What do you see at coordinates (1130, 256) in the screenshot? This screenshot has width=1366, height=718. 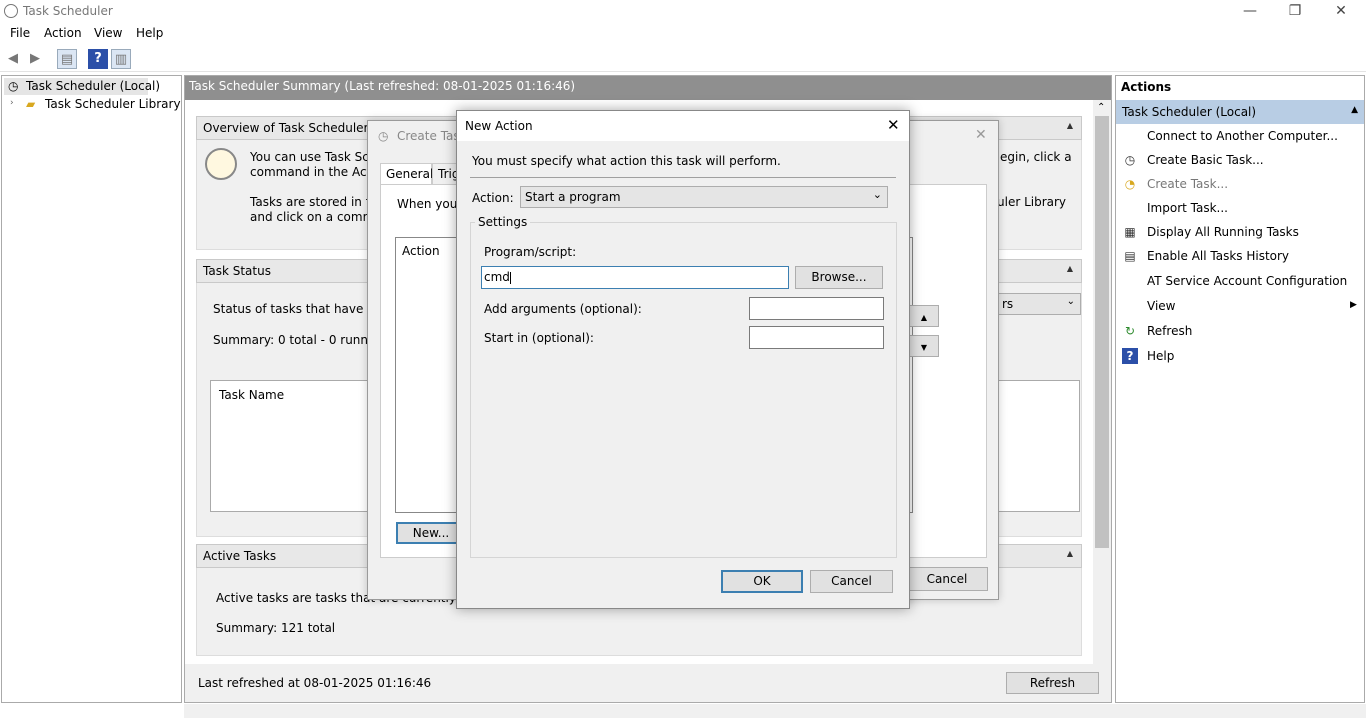 I see `history-icon: ▤` at bounding box center [1130, 256].